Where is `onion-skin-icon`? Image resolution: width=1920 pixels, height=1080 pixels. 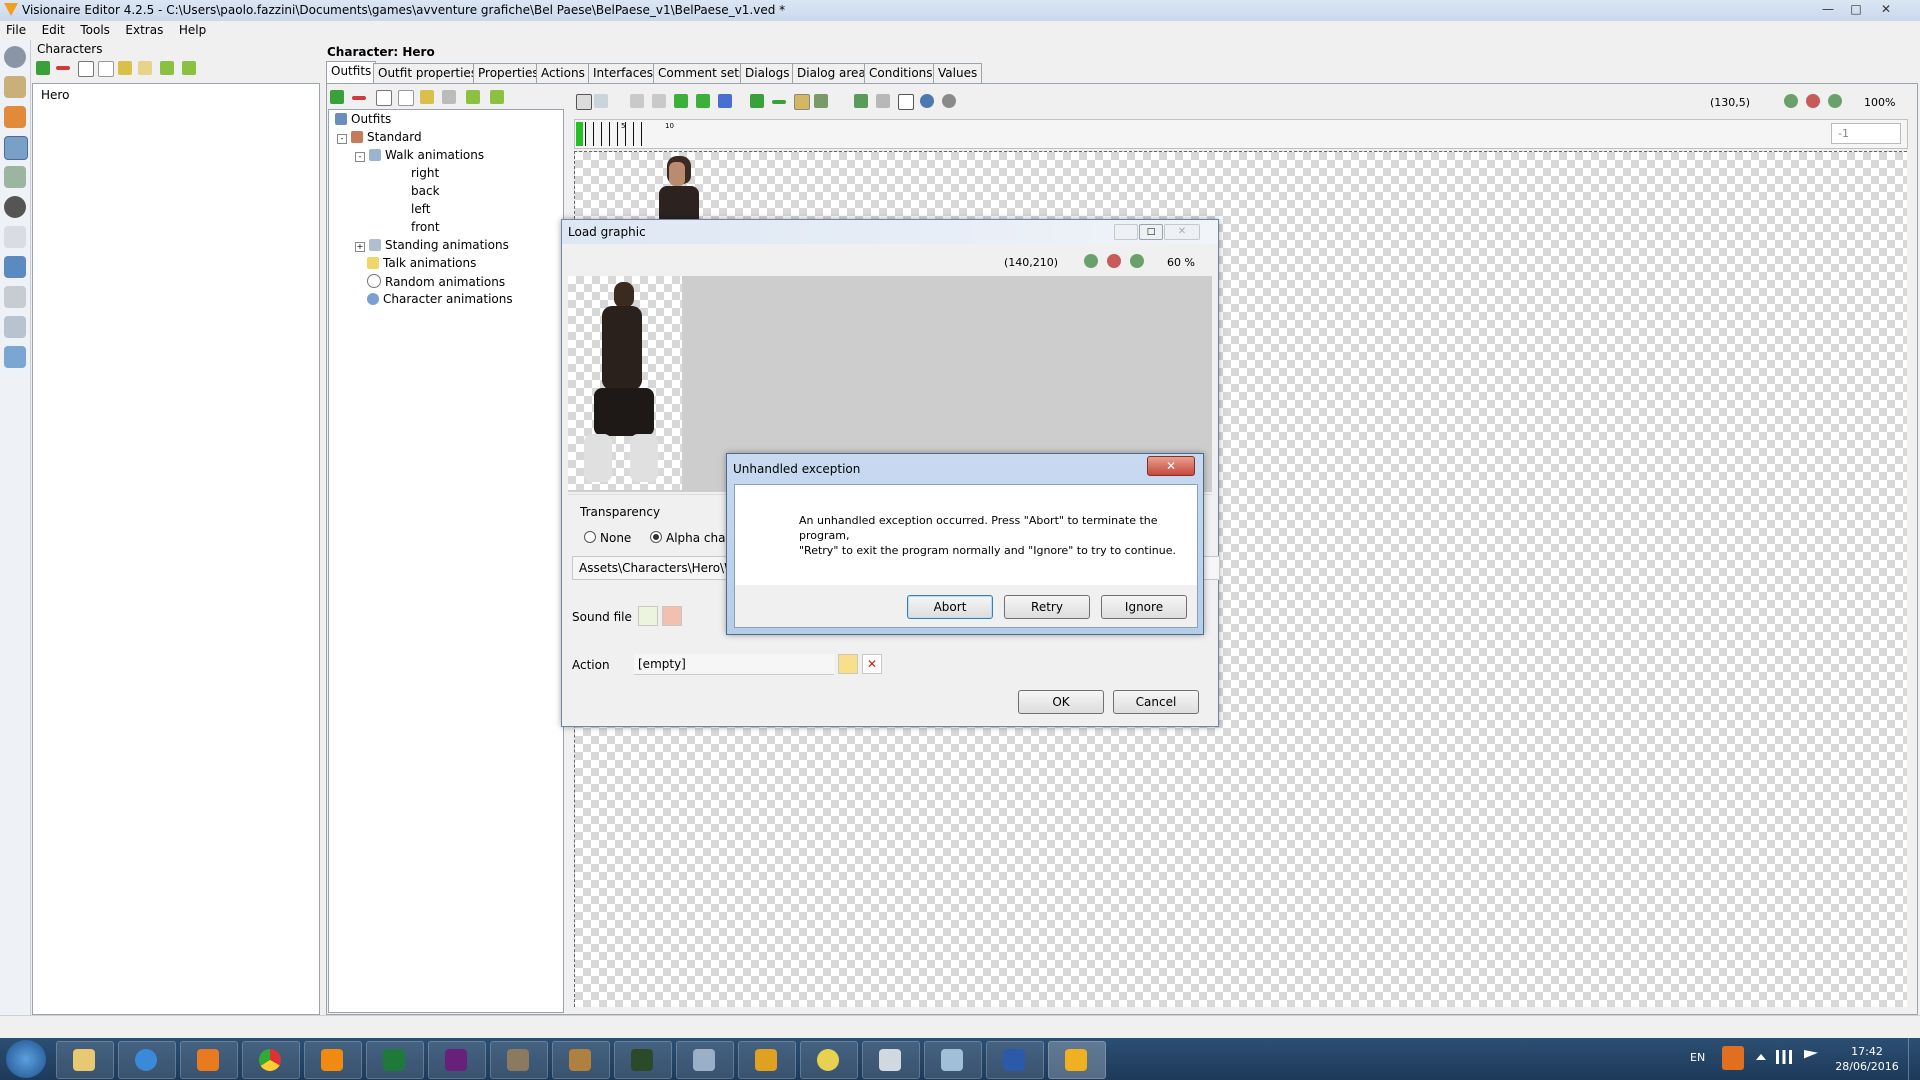 onion-skin-icon is located at coordinates (927, 101).